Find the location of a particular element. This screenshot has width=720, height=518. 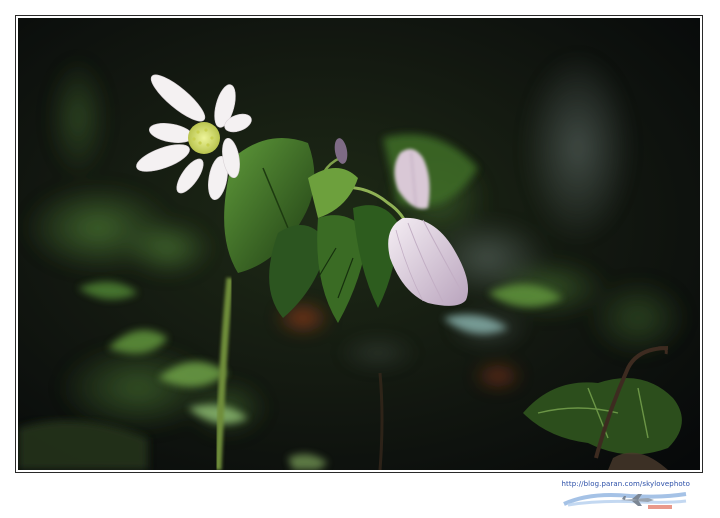

airplane-icon is located at coordinates (625, 502).